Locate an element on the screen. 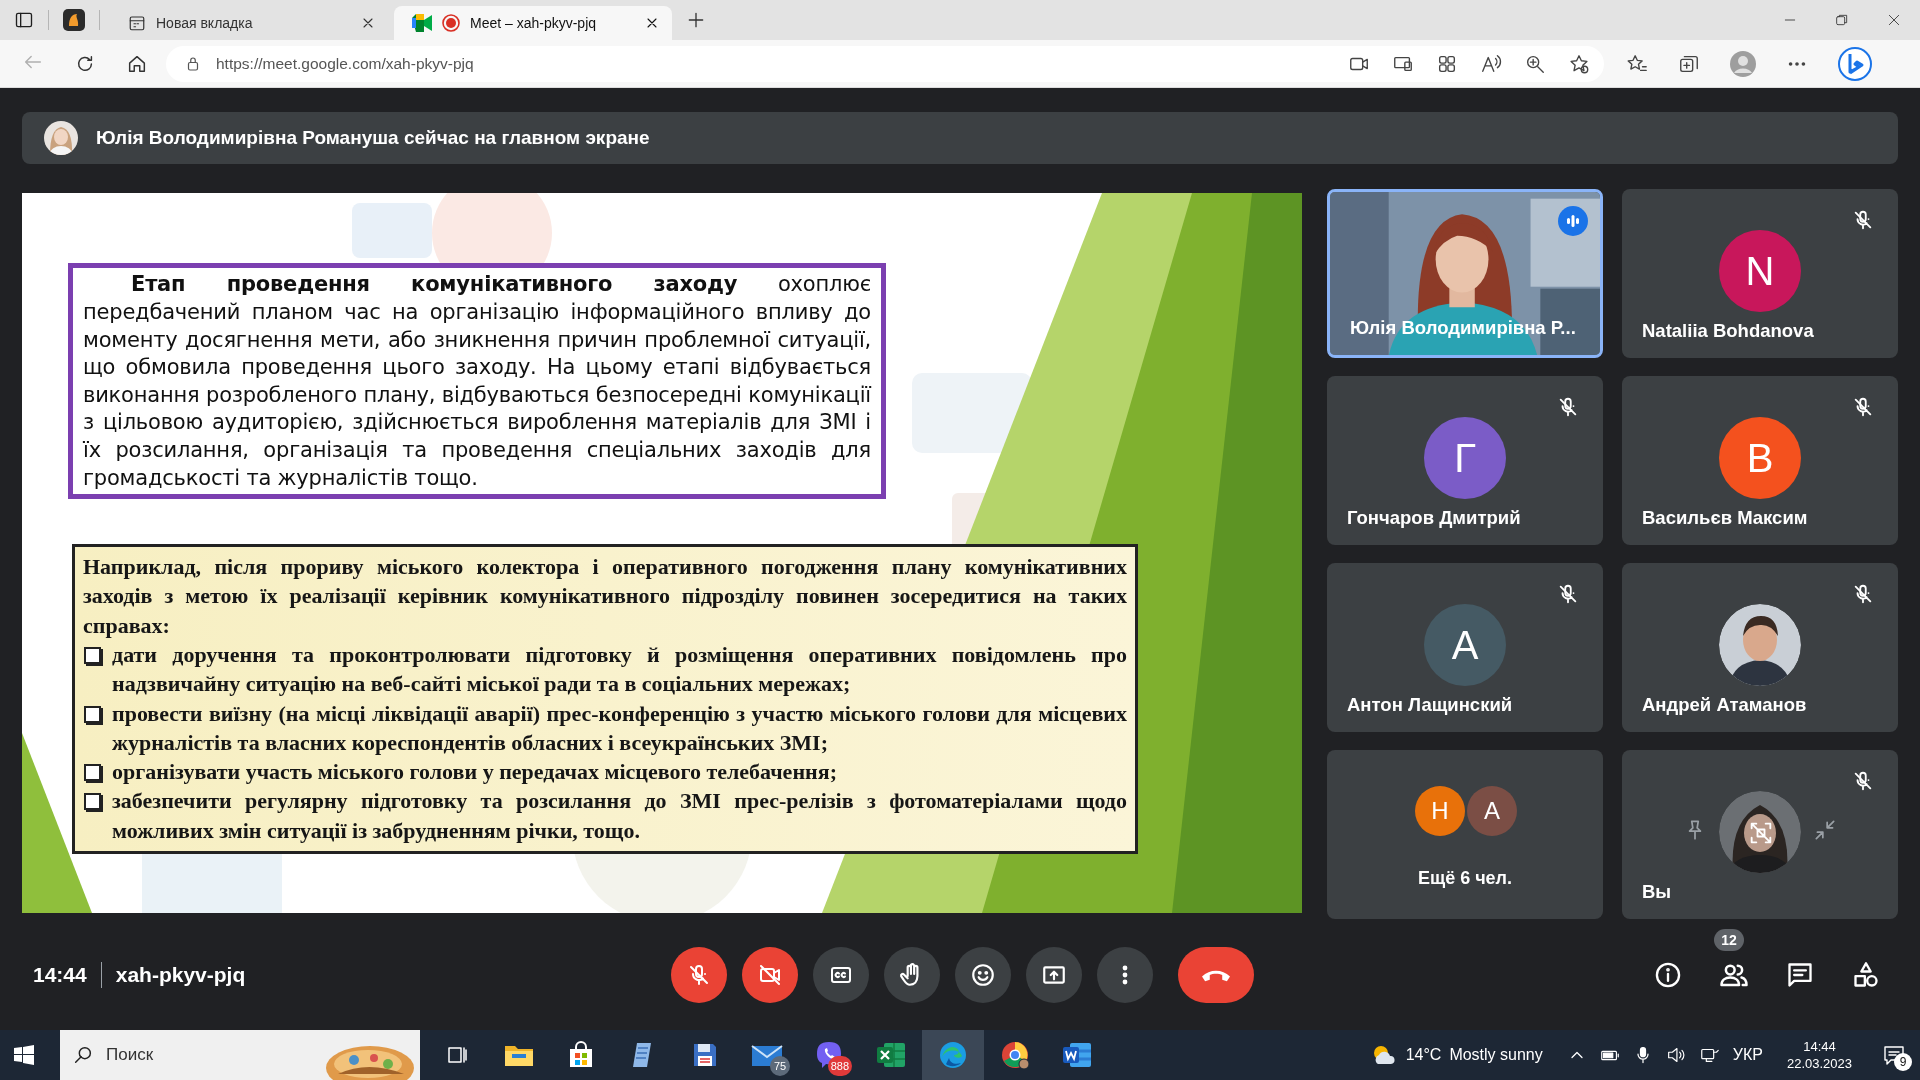 The width and height of the screenshot is (1920, 1080). chat-icon is located at coordinates (1800, 974).